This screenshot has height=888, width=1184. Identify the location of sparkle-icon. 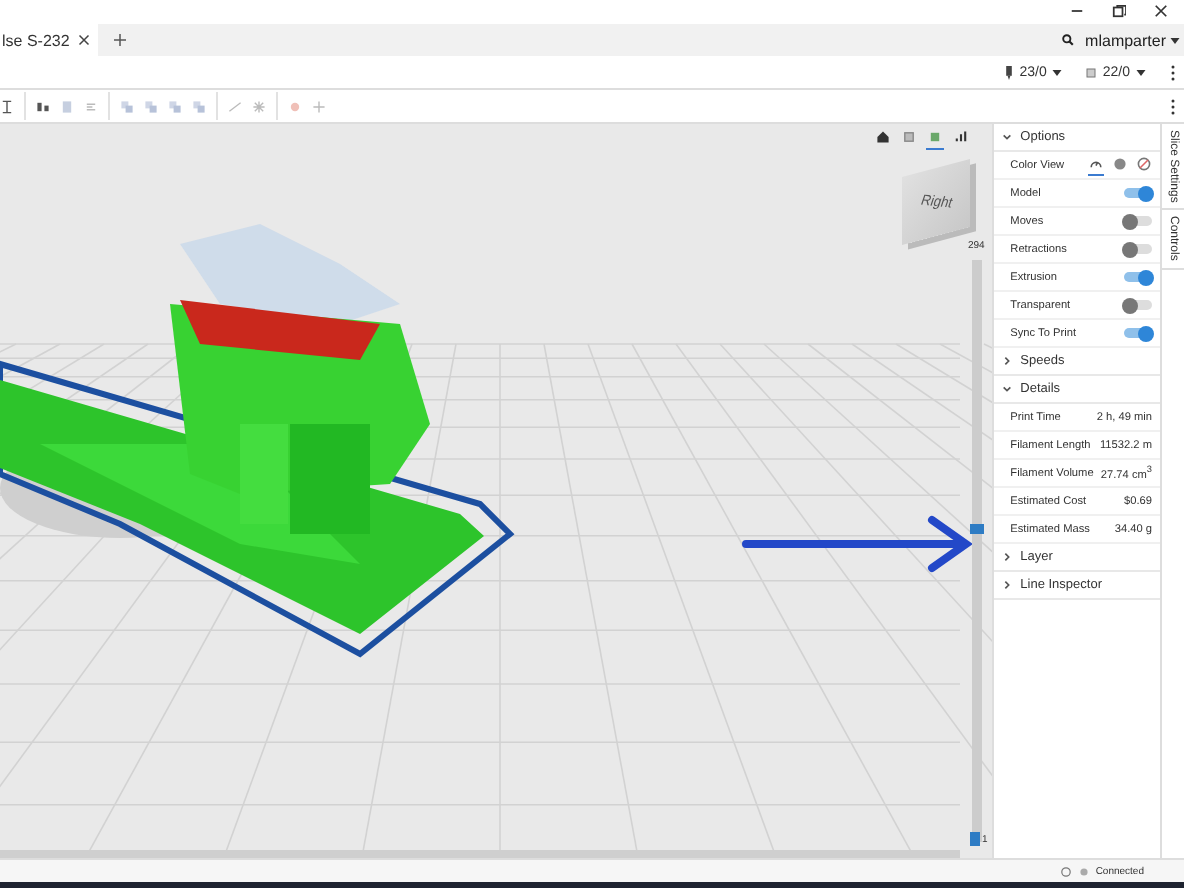
(259, 106).